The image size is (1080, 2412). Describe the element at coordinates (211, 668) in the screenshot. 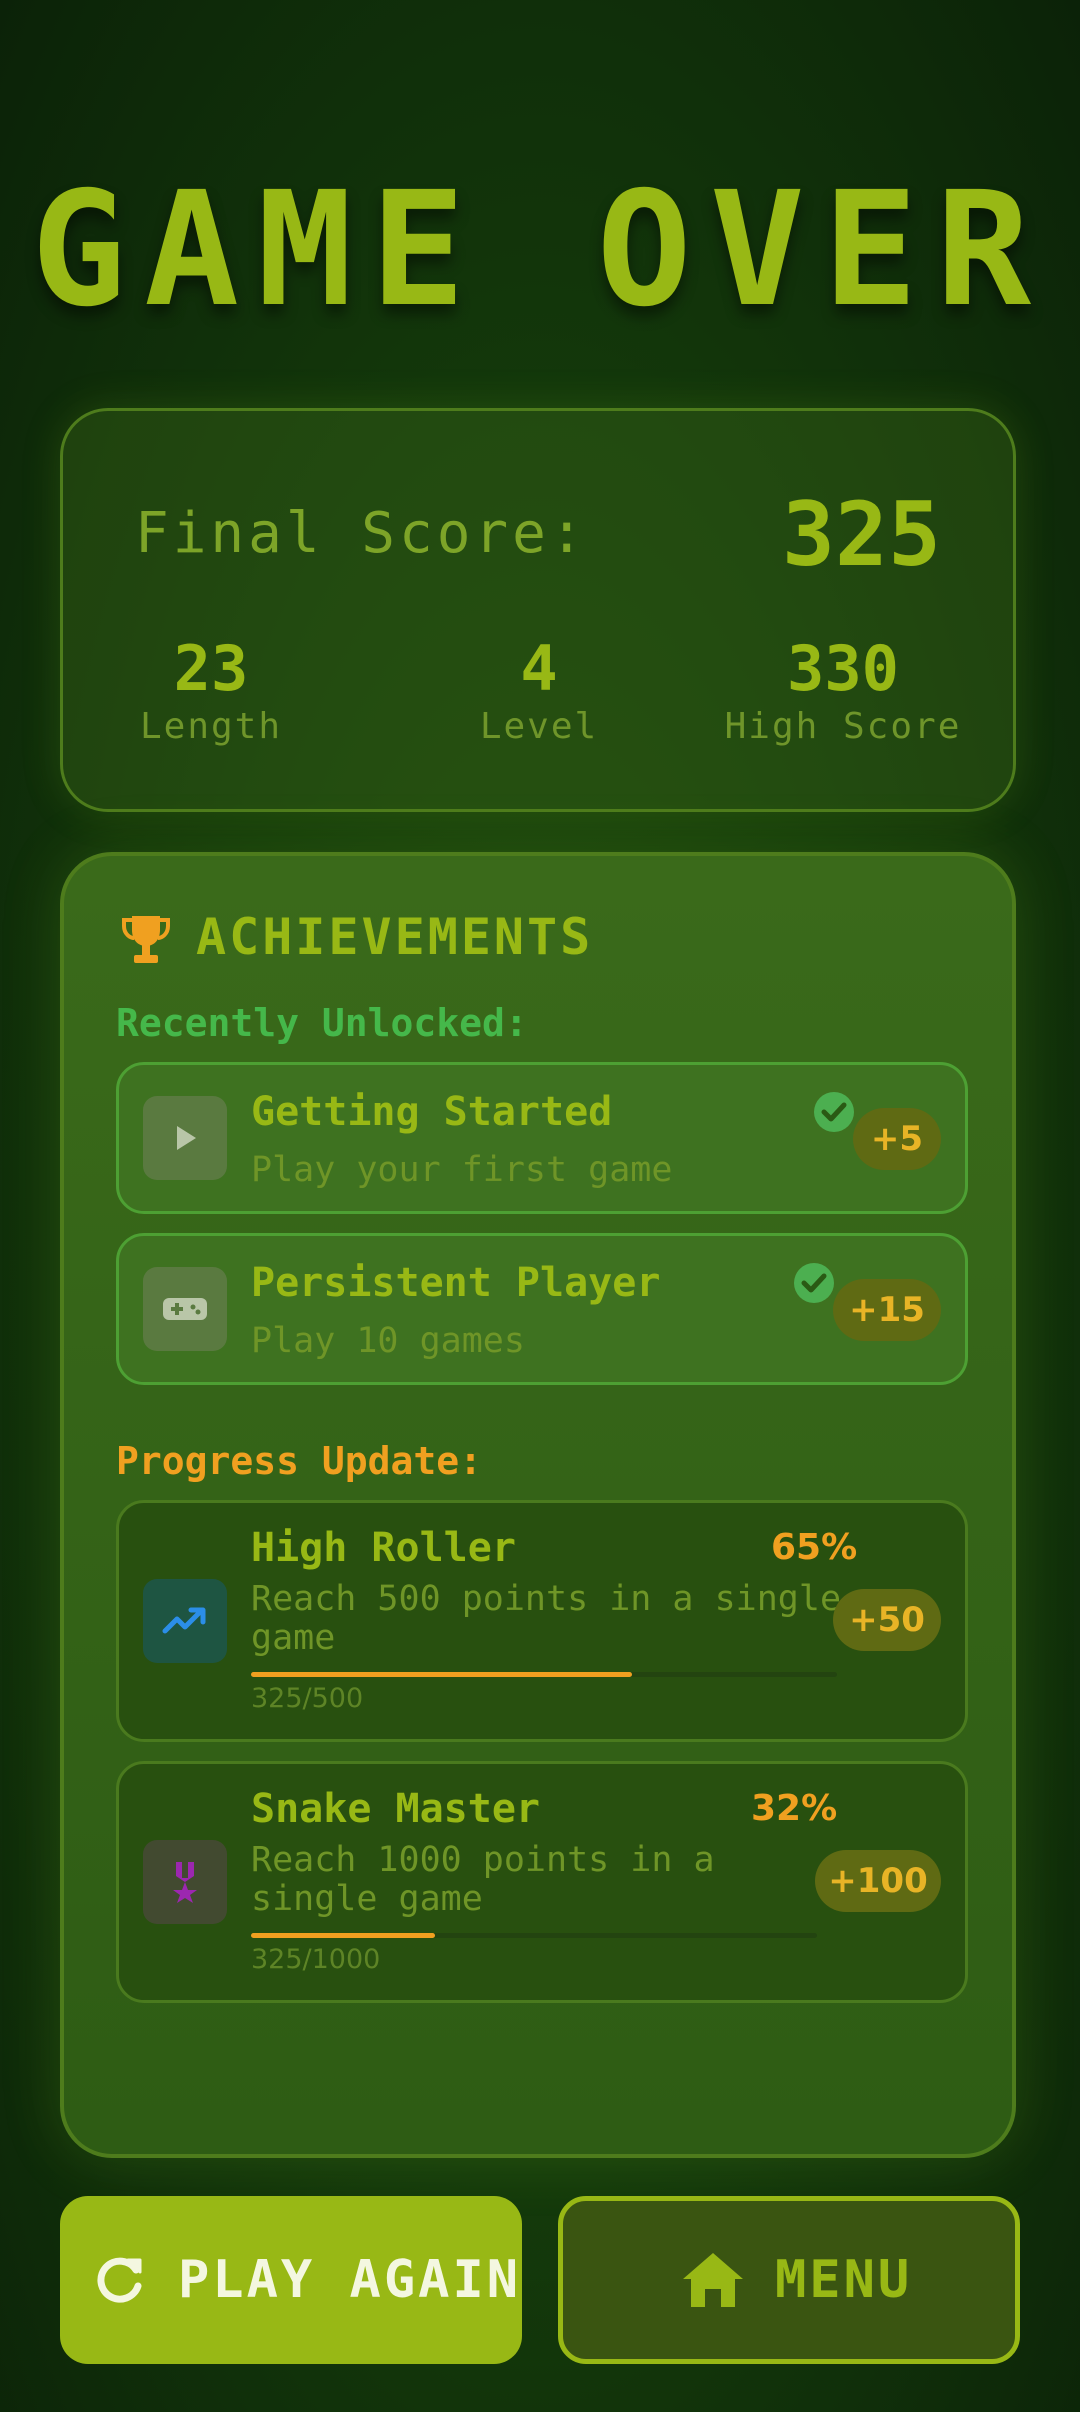

I see `stat-length-value: 23` at that location.